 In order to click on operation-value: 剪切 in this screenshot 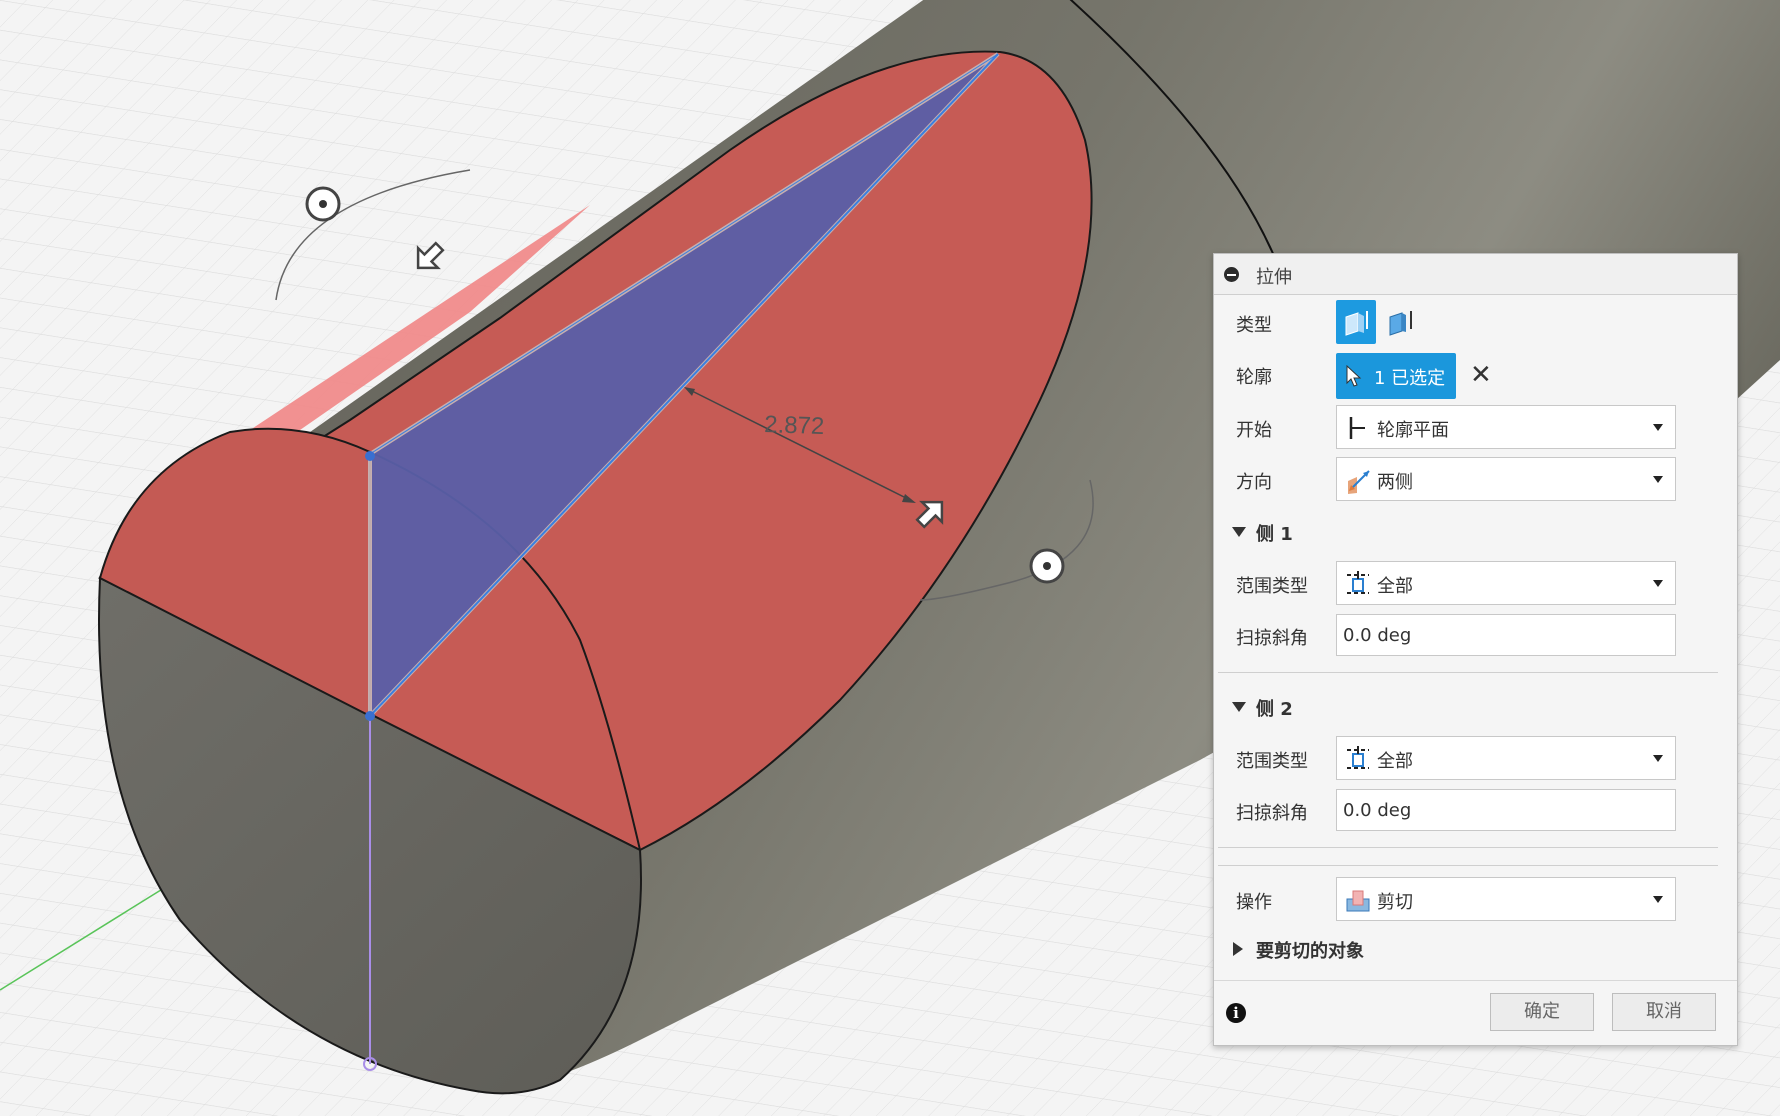, I will do `click(1395, 902)`.